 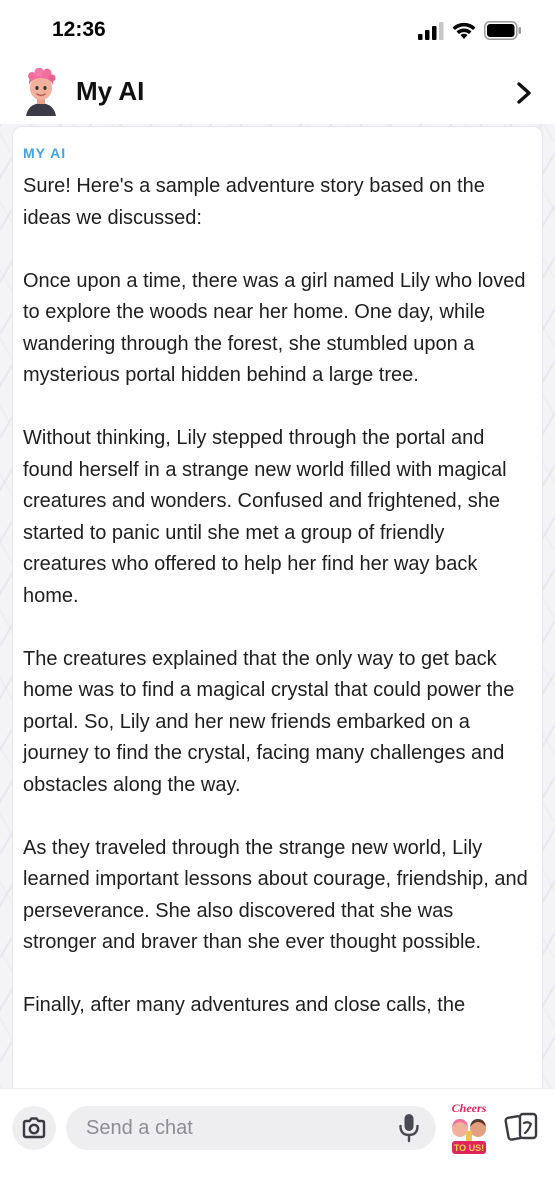 What do you see at coordinates (409, 1128) in the screenshot?
I see `microphone-icon` at bounding box center [409, 1128].